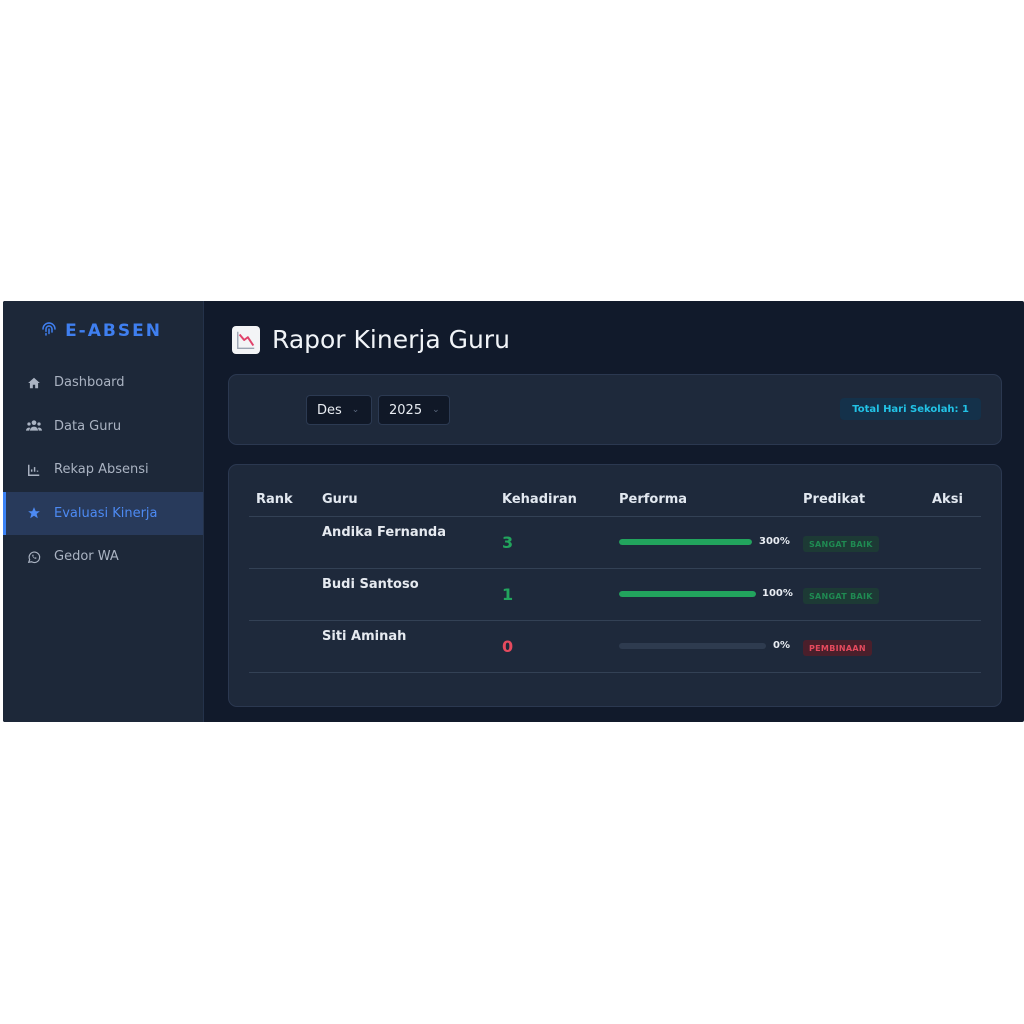  I want to click on attendance-count: 0, so click(508, 646).